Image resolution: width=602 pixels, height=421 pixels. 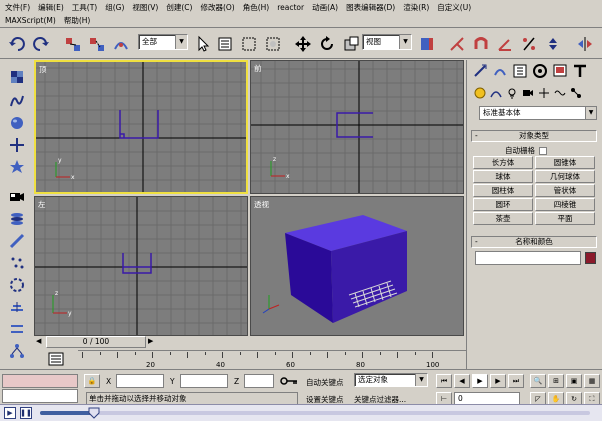 I want to click on selection-filter-dropdown: 全部 ▼, so click(x=163, y=42).